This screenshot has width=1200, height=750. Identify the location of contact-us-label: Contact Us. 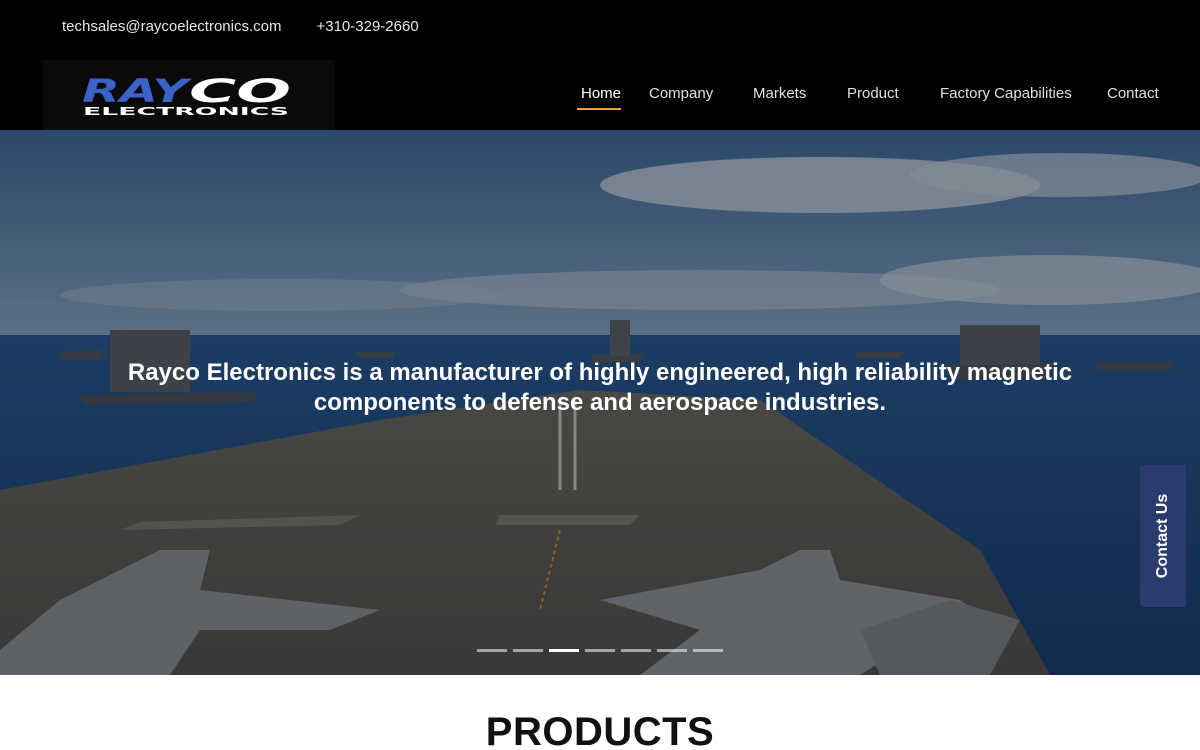
(1162, 536).